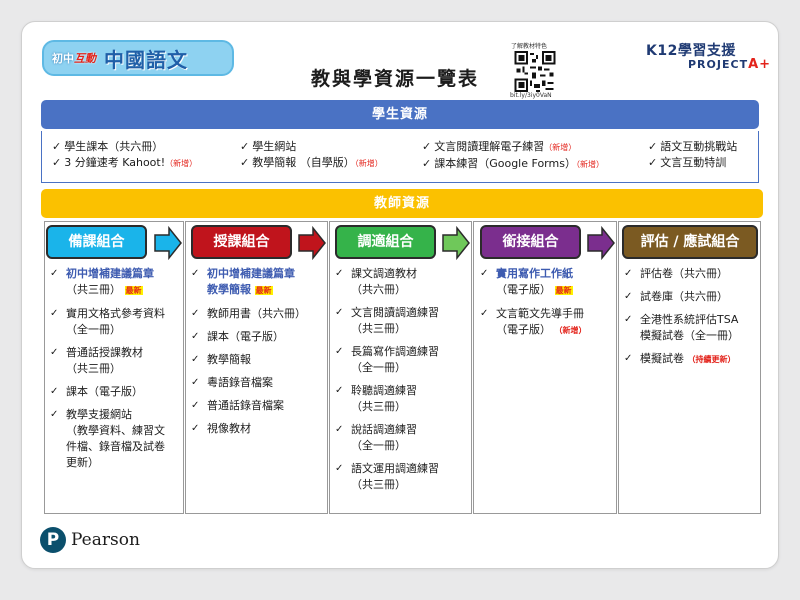 The width and height of the screenshot is (800, 600). Describe the element at coordinates (691, 328) in the screenshot. I see `list-item: ✓ 全港性系統評估TSA 模擬試卷（全一冊）` at that location.